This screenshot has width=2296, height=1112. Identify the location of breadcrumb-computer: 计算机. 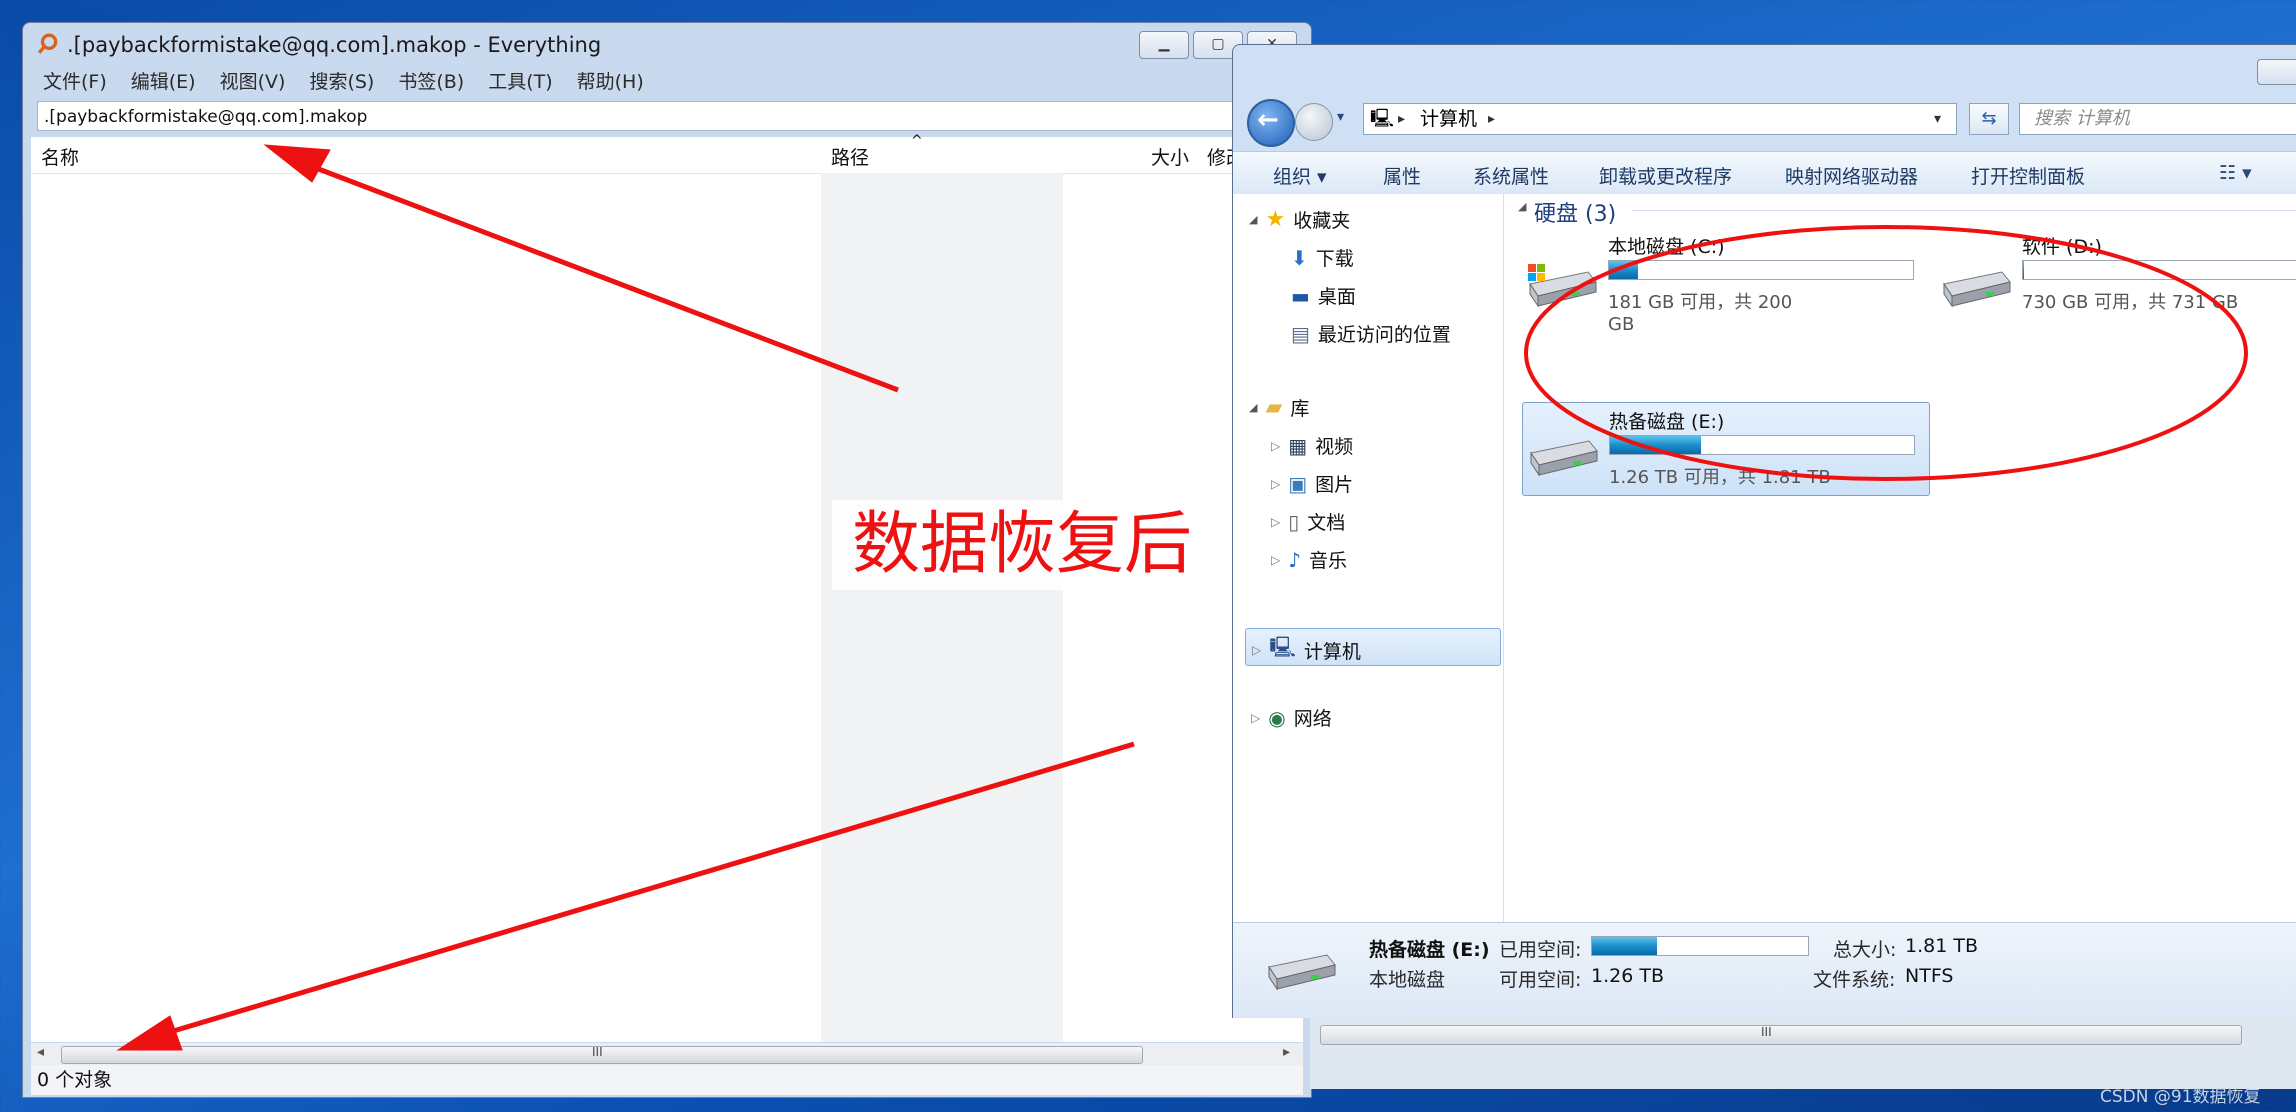
(1448, 119).